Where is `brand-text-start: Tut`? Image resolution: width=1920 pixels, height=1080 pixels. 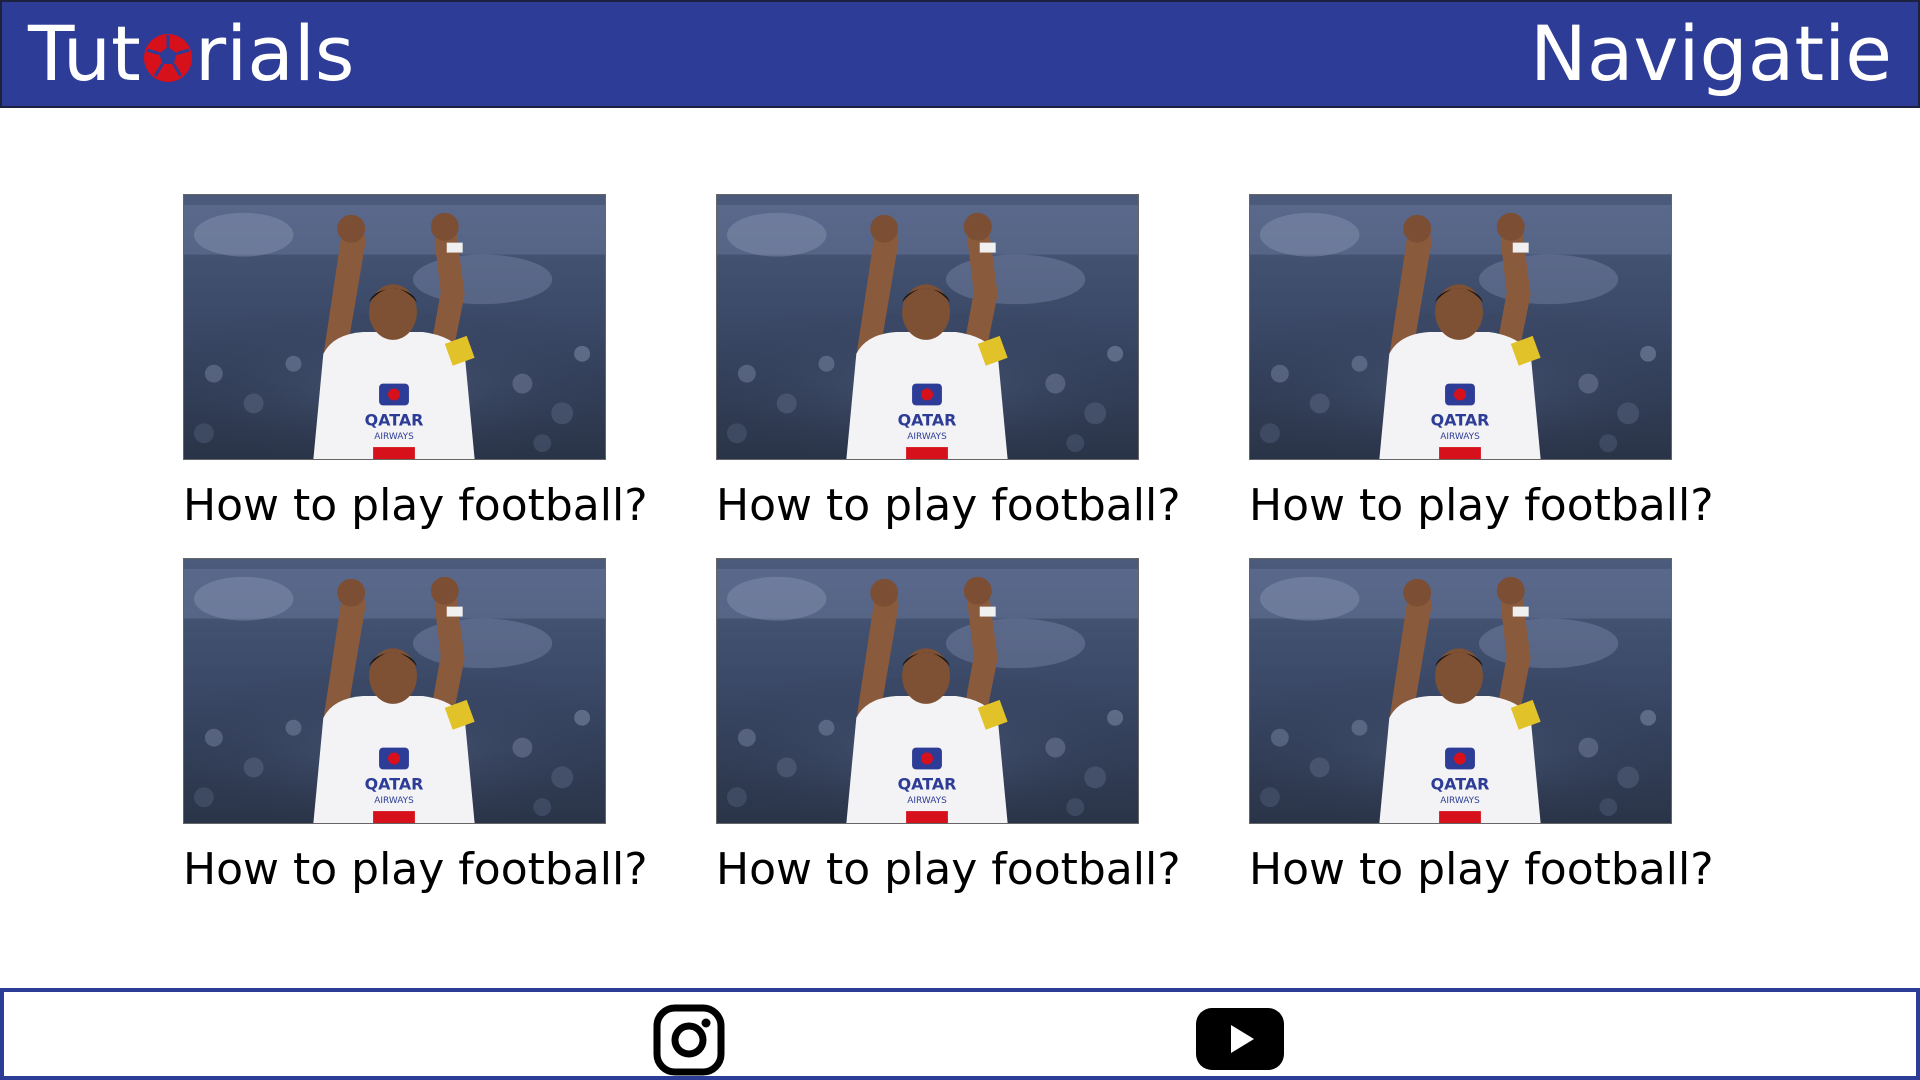
brand-text-start: Tut is located at coordinates (84, 53).